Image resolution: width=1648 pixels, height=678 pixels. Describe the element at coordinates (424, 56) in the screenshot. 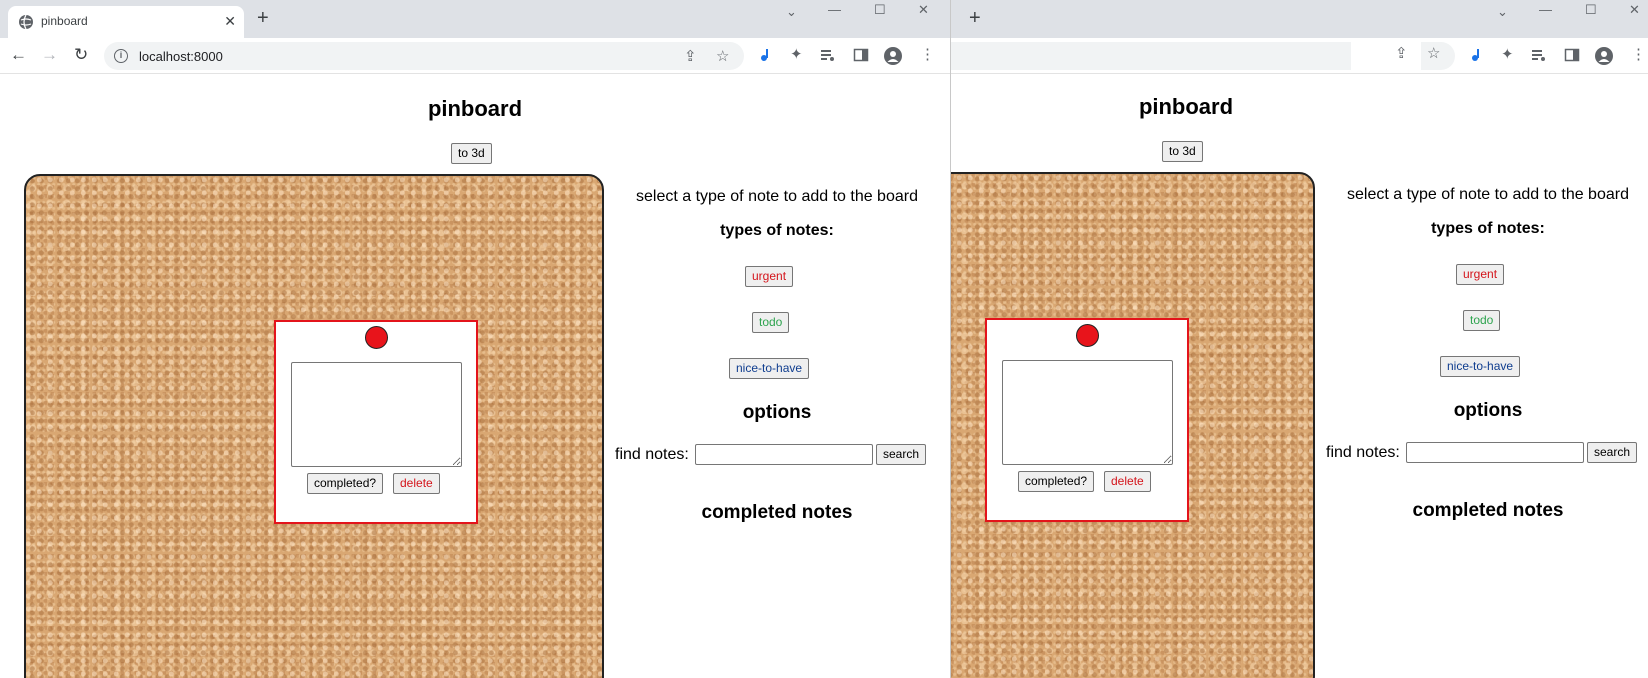

I see `address-bar: i localhost:8000 ⇪ ☆` at that location.